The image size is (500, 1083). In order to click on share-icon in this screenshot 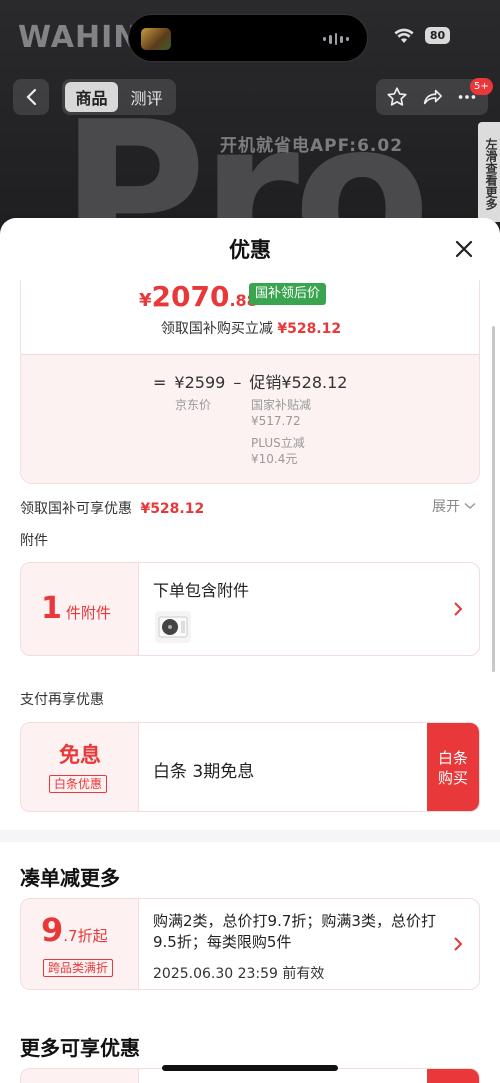, I will do `click(432, 97)`.